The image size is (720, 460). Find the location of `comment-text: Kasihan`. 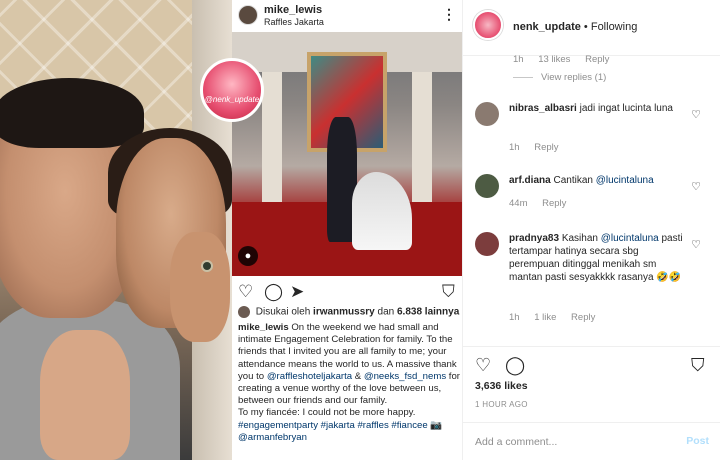

comment-text: Kasihan is located at coordinates (581, 238).